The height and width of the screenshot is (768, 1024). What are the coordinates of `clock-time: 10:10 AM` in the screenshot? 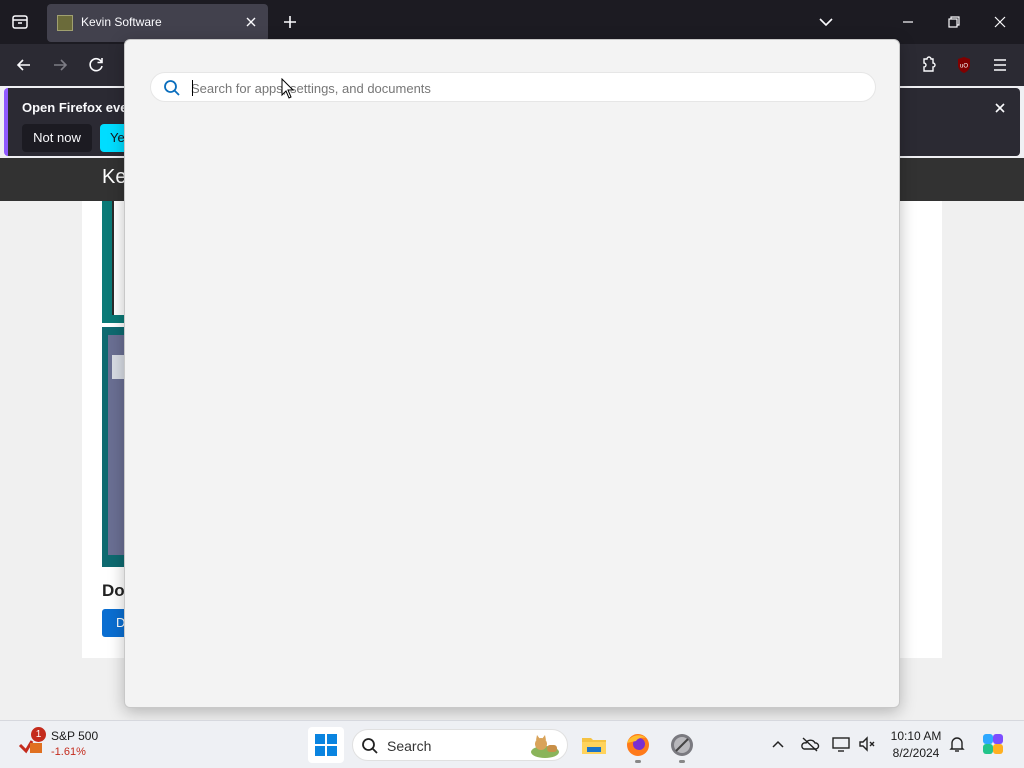 It's located at (916, 736).